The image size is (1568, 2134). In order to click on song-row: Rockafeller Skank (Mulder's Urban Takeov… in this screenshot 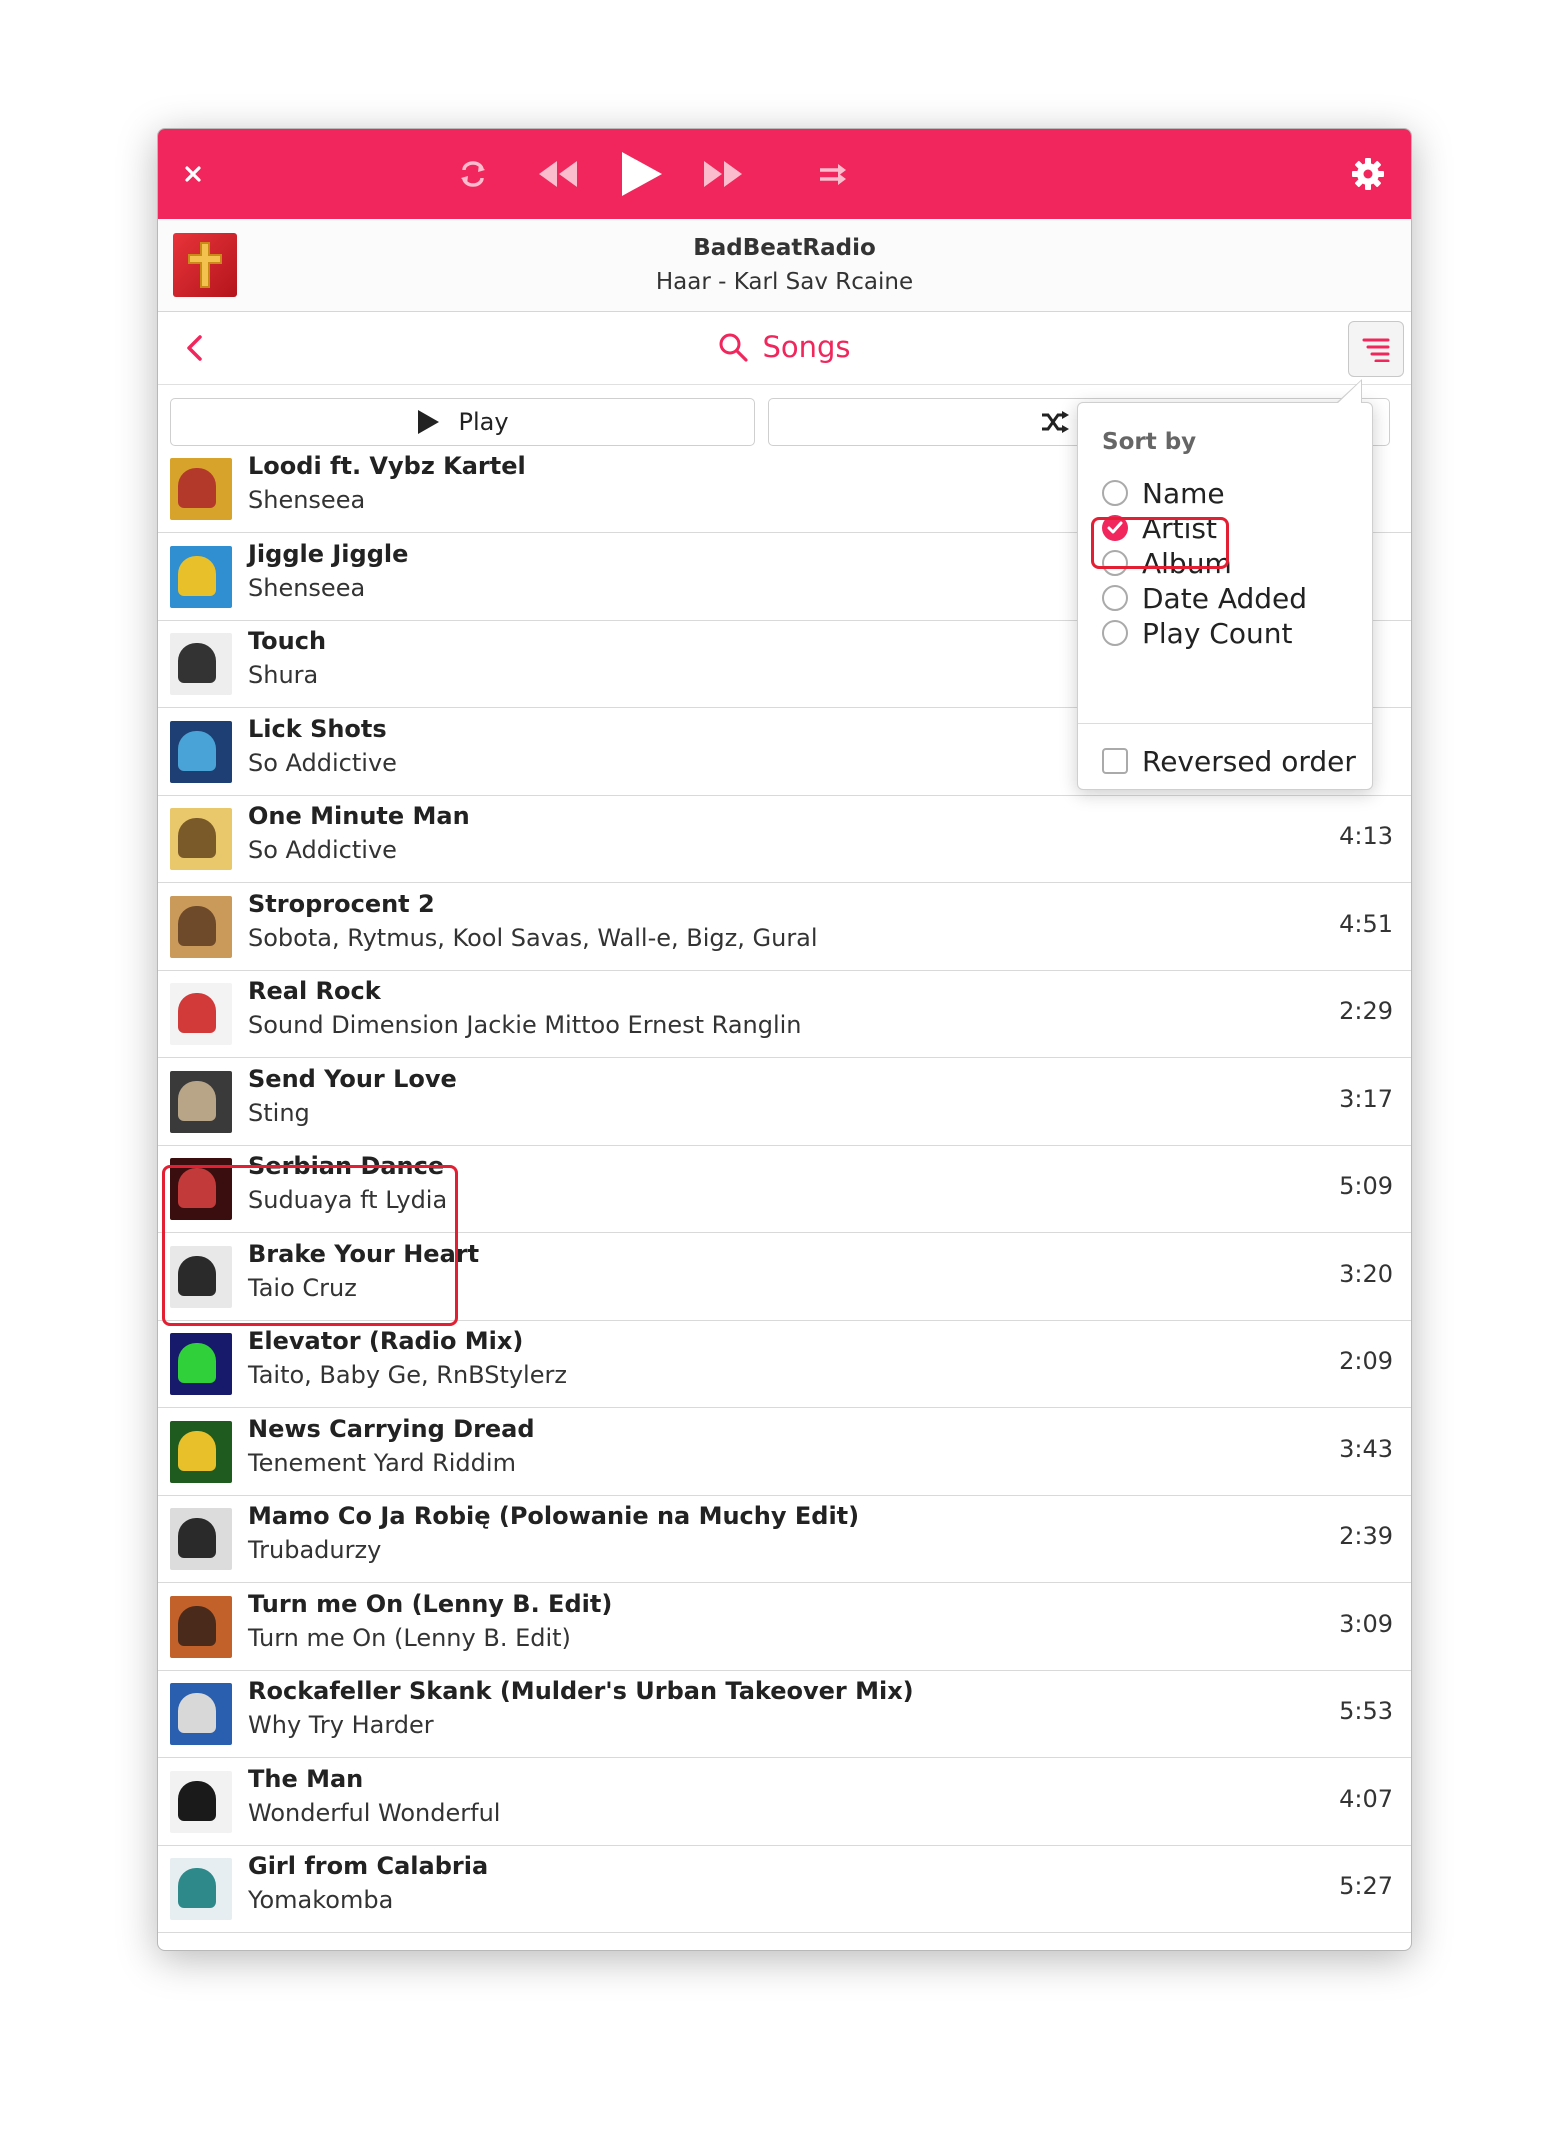, I will do `click(784, 1714)`.